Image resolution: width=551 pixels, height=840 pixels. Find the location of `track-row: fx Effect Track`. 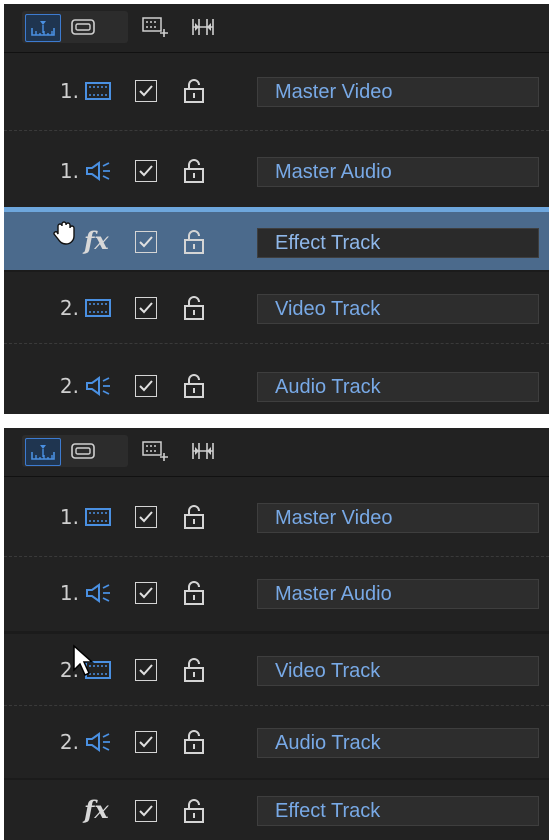

track-row: fx Effect Track is located at coordinates (276, 810).